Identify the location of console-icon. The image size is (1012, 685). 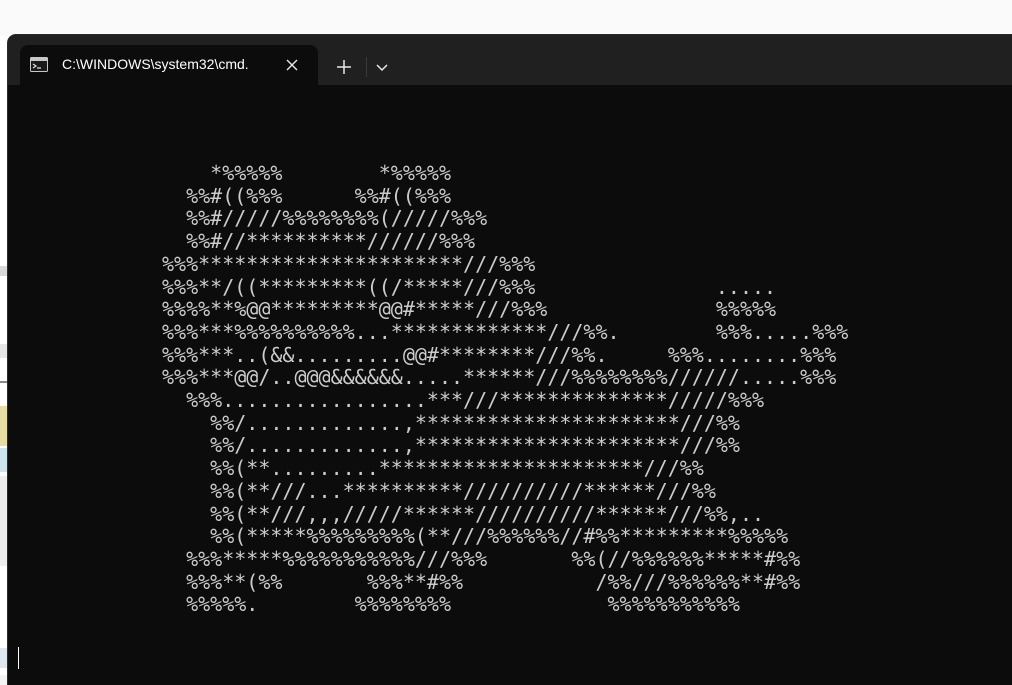
(39, 64).